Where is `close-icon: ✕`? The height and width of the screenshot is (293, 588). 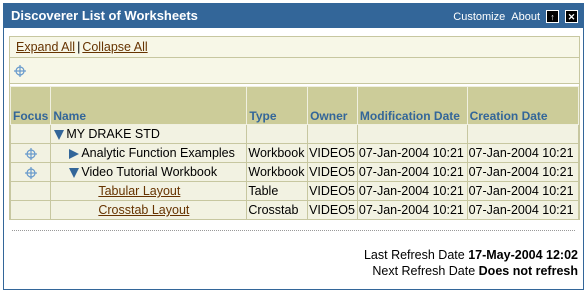 close-icon: ✕ is located at coordinates (571, 16).